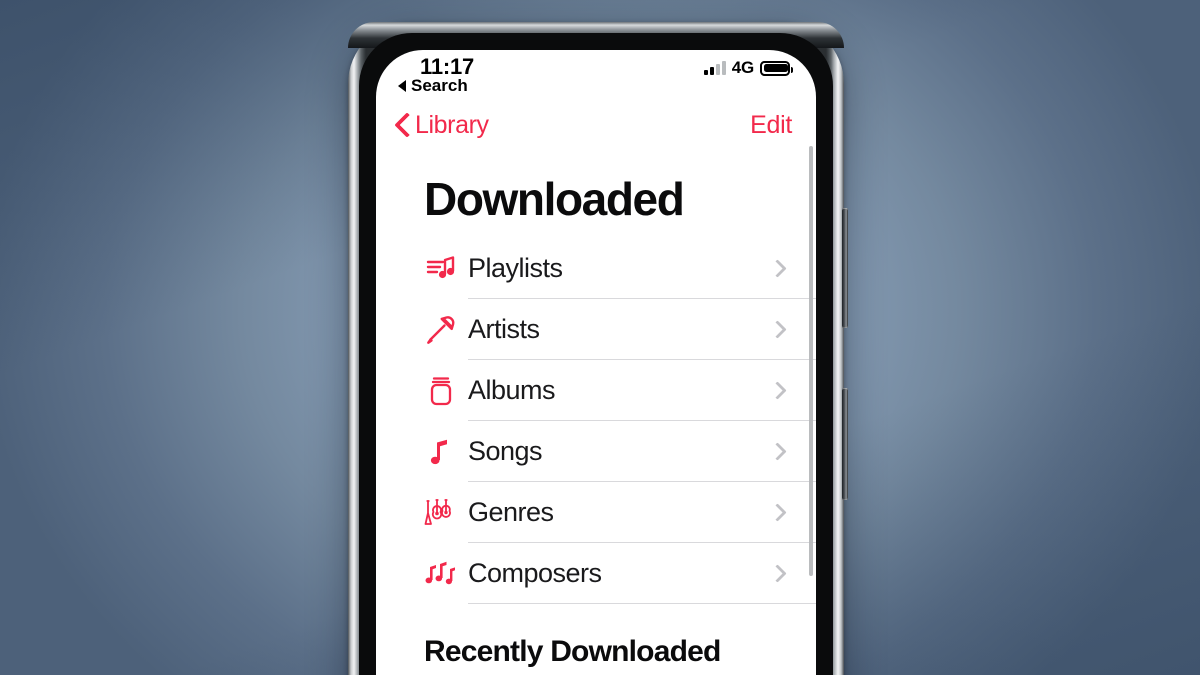 The width and height of the screenshot is (1200, 675). What do you see at coordinates (439, 85) in the screenshot?
I see `return-to-search-label: Search` at bounding box center [439, 85].